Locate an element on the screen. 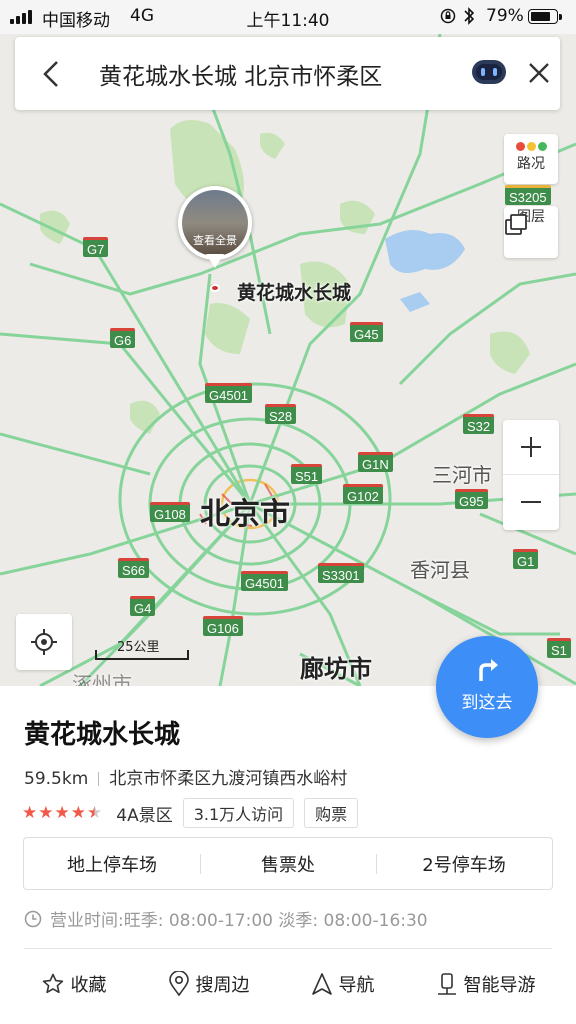 This screenshot has height=1024, width=576. minus-icon is located at coordinates (531, 502).